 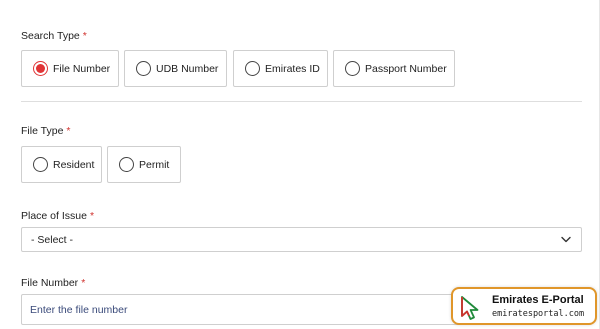 I want to click on radio-label-passport-number: Passport Number, so click(x=406, y=68).